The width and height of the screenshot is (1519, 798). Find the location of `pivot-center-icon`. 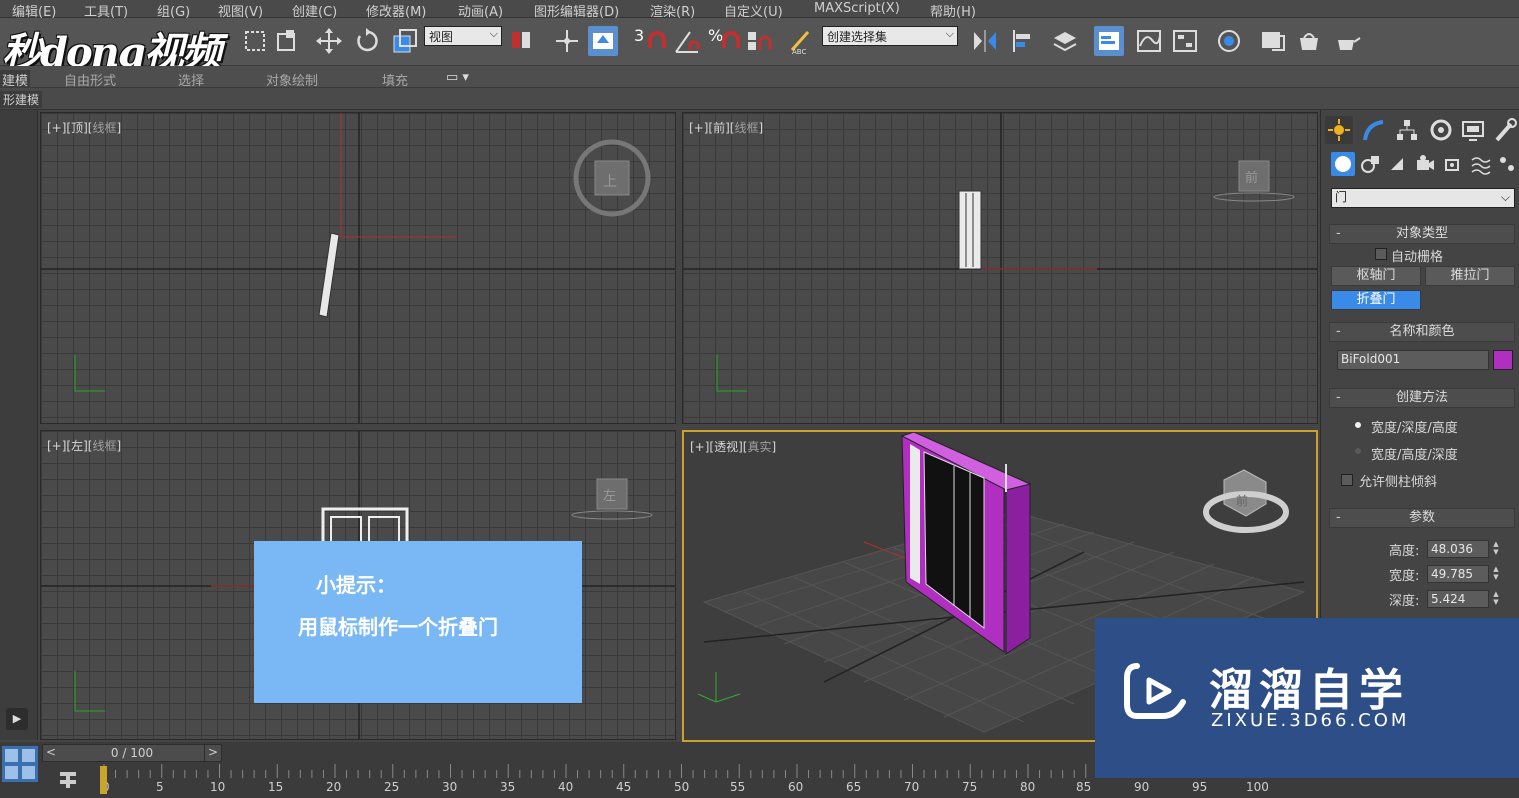

pivot-center-icon is located at coordinates (521, 41).